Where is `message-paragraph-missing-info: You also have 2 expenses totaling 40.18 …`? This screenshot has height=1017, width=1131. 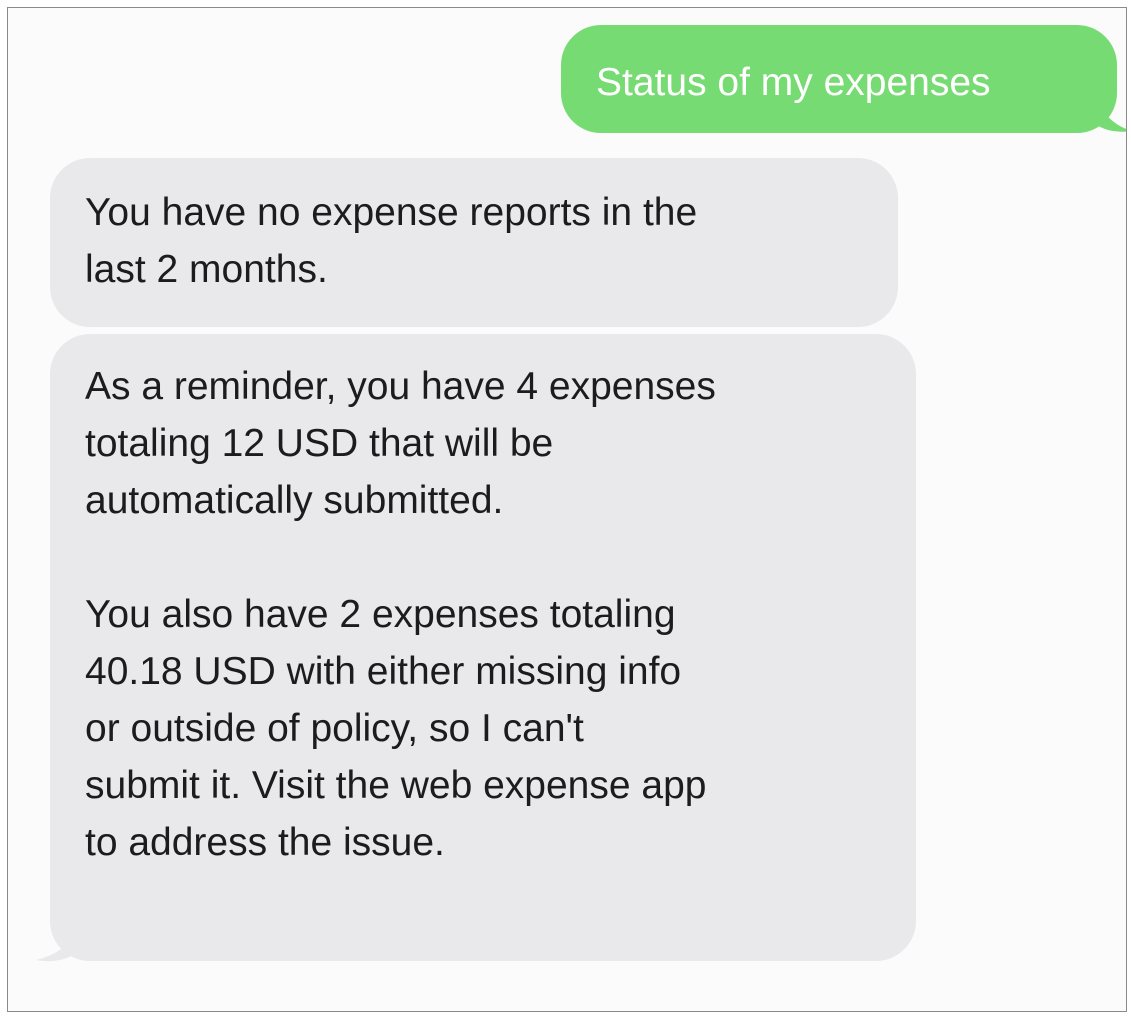
message-paragraph-missing-info: You also have 2 expenses totaling 40.18 … is located at coordinates (396, 728).